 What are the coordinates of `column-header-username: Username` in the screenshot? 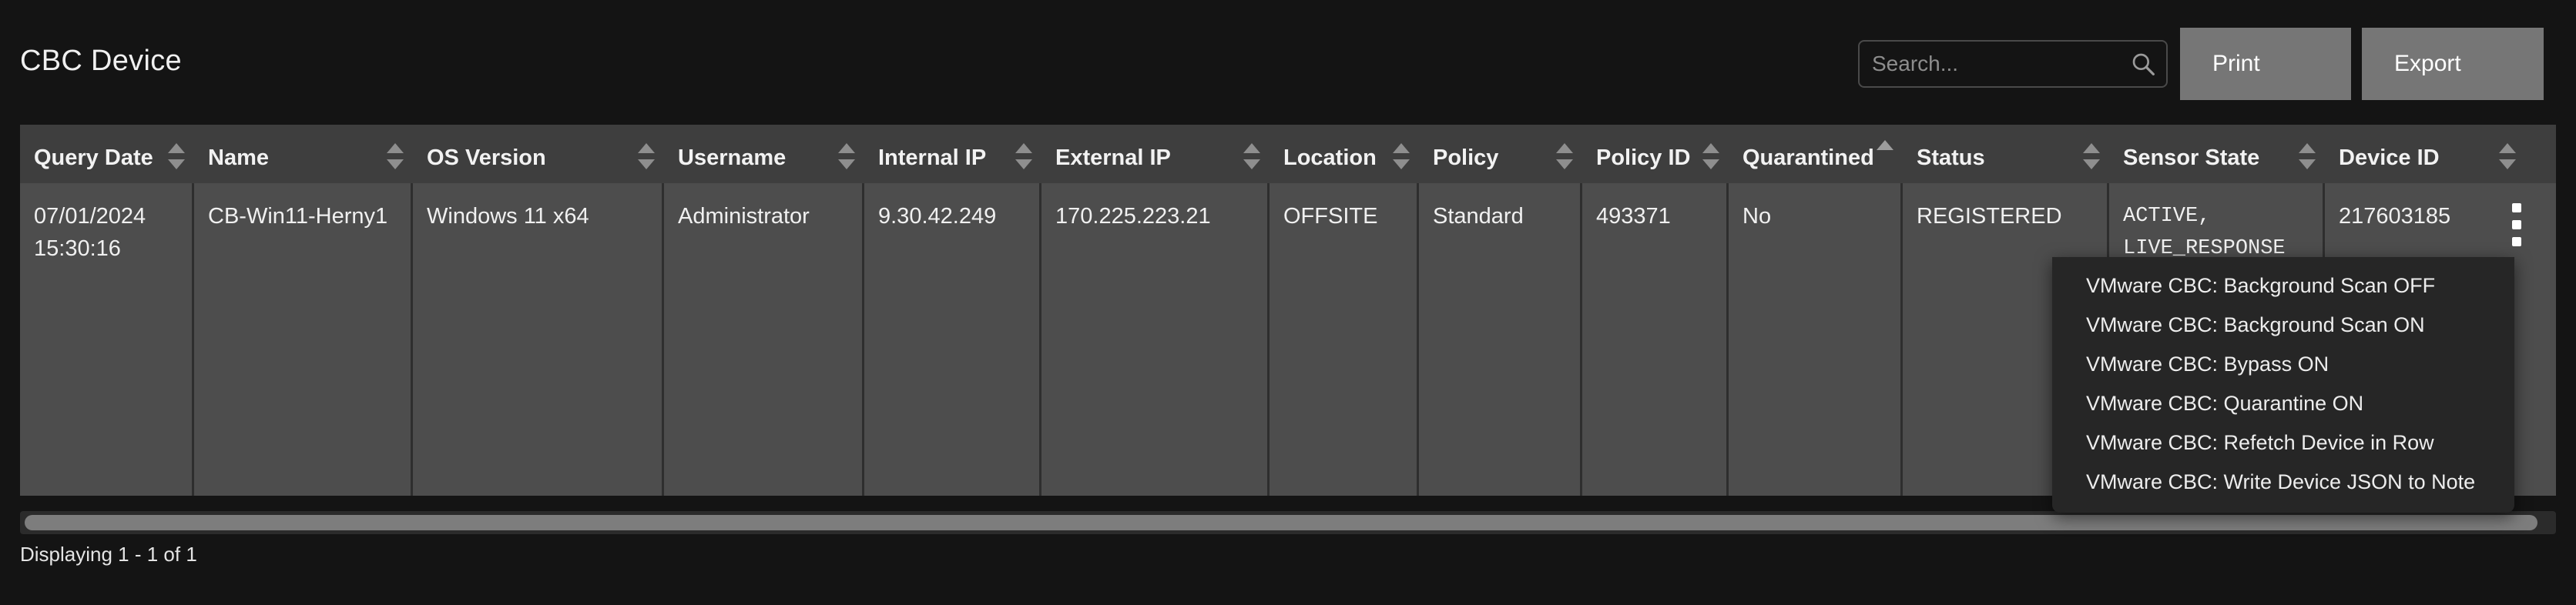 It's located at (759, 154).